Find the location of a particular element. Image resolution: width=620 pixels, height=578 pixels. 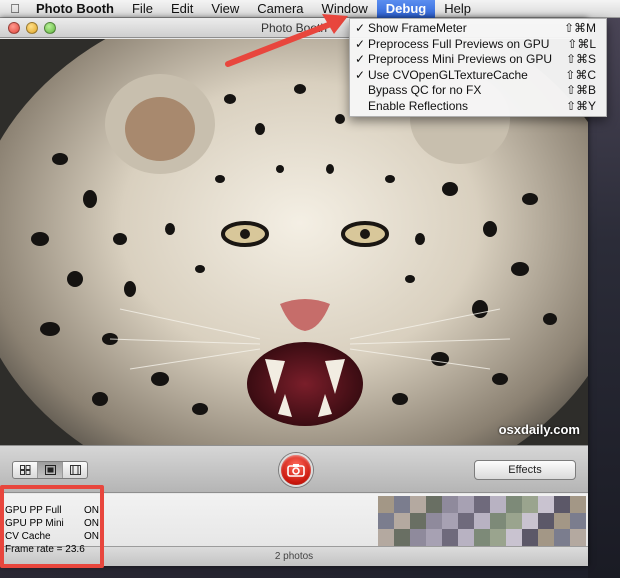

menu-item-preprocess-full: ✓ Preprocess Full Previews on GPU ⇧⌘L is located at coordinates (478, 45).